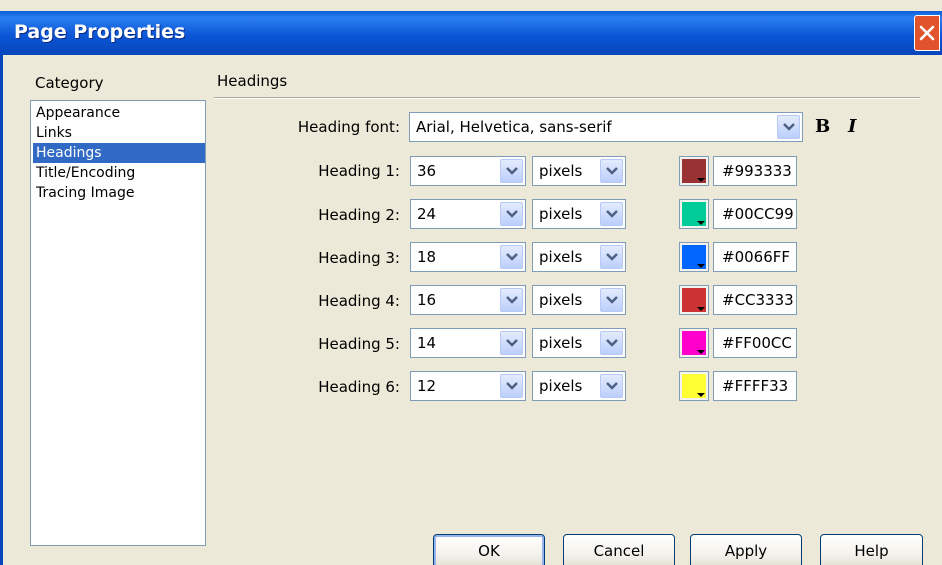  What do you see at coordinates (822, 126) in the screenshot?
I see `bold-button: B` at bounding box center [822, 126].